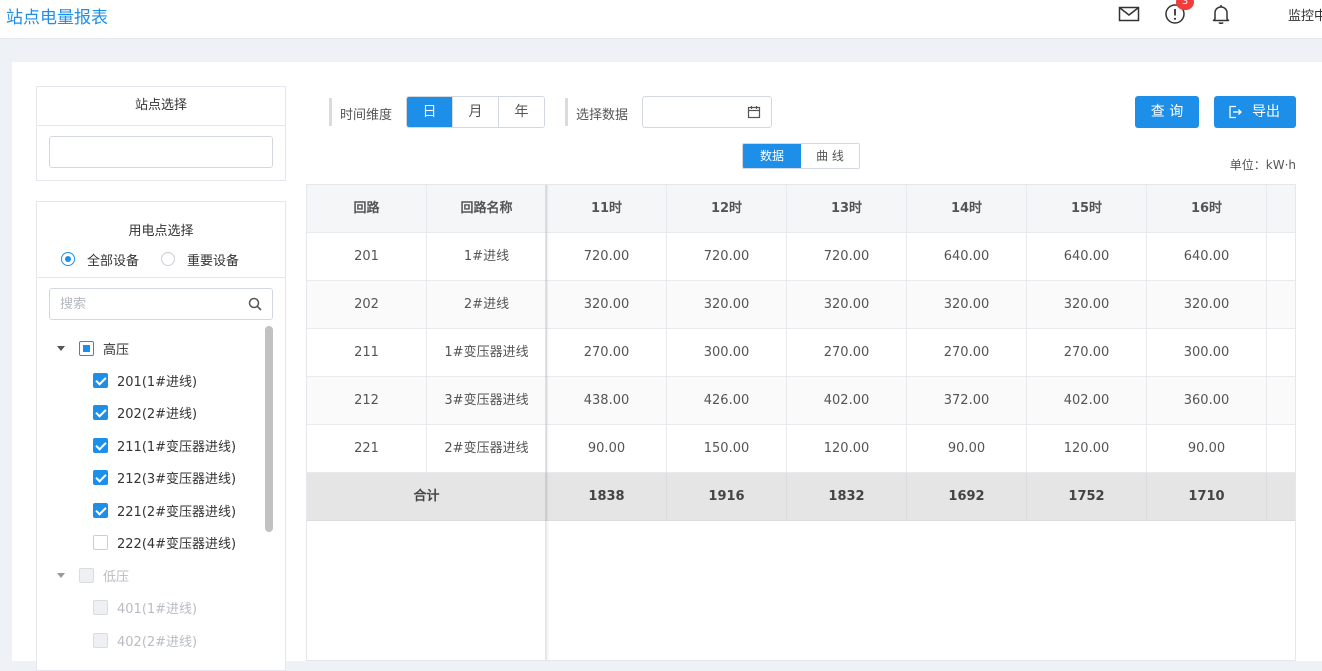  Describe the element at coordinates (113, 261) in the screenshot. I see `radio-label: 全部设备` at that location.